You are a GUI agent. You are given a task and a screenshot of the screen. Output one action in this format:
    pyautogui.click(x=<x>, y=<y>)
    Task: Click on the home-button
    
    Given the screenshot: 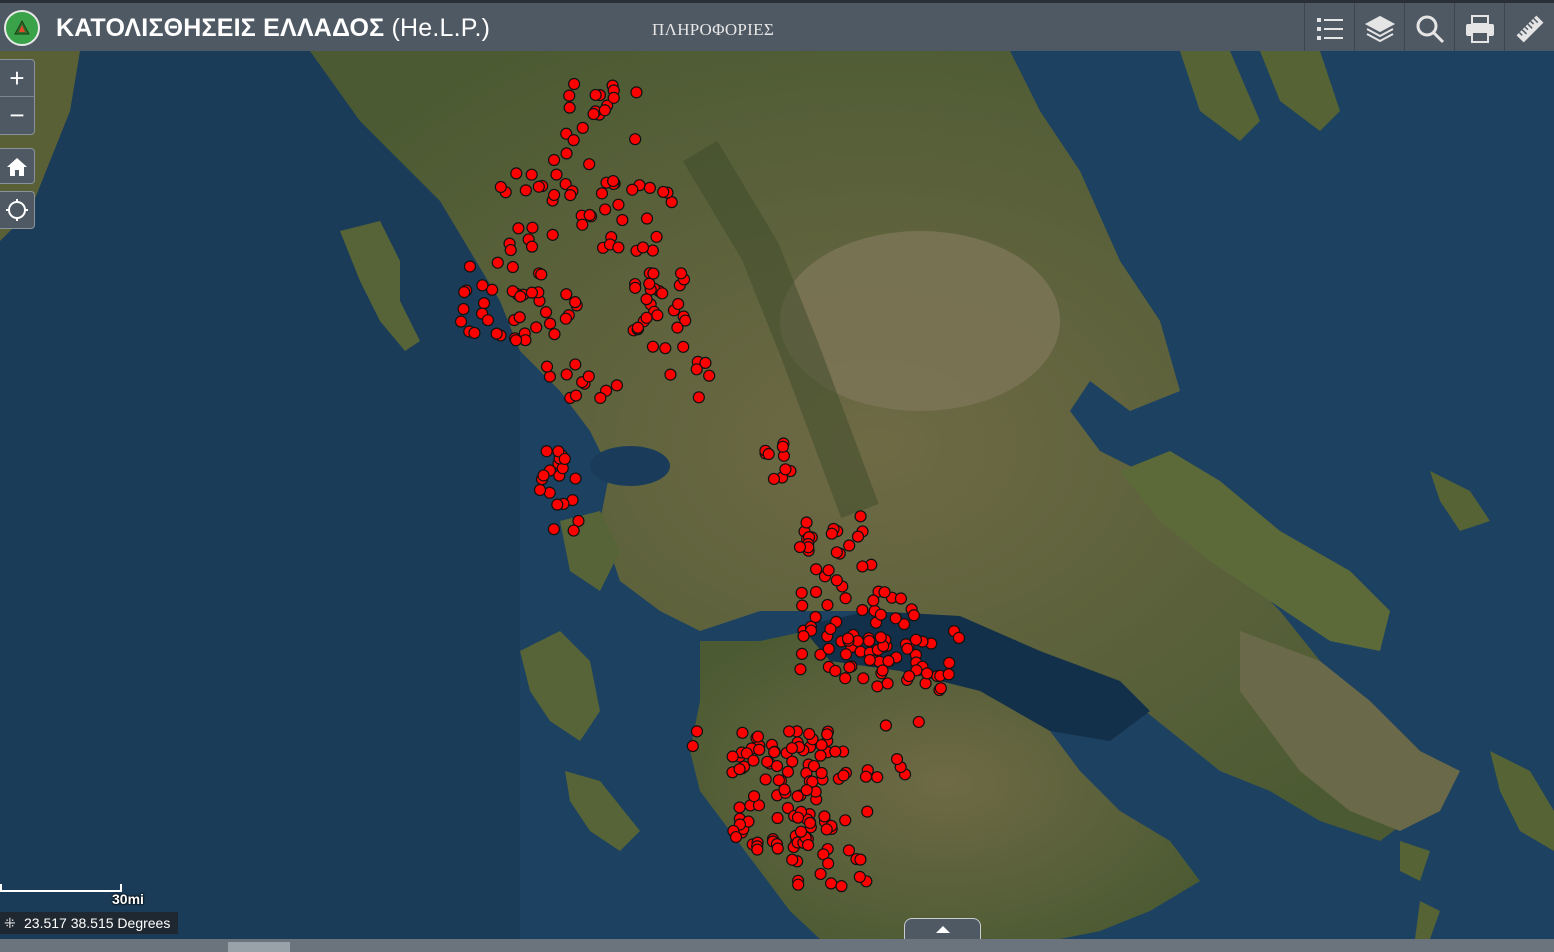 What is the action you would take?
    pyautogui.click(x=17, y=166)
    